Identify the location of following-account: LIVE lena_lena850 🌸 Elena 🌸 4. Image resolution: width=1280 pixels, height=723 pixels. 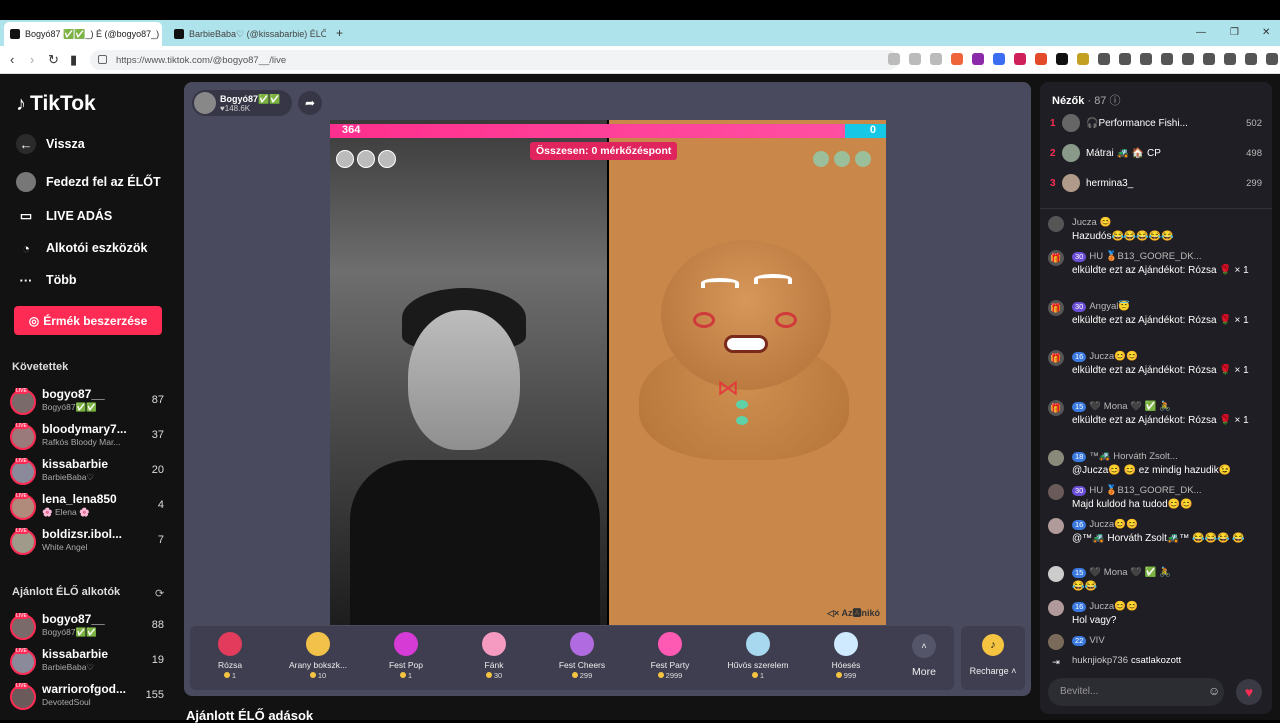
(90, 508).